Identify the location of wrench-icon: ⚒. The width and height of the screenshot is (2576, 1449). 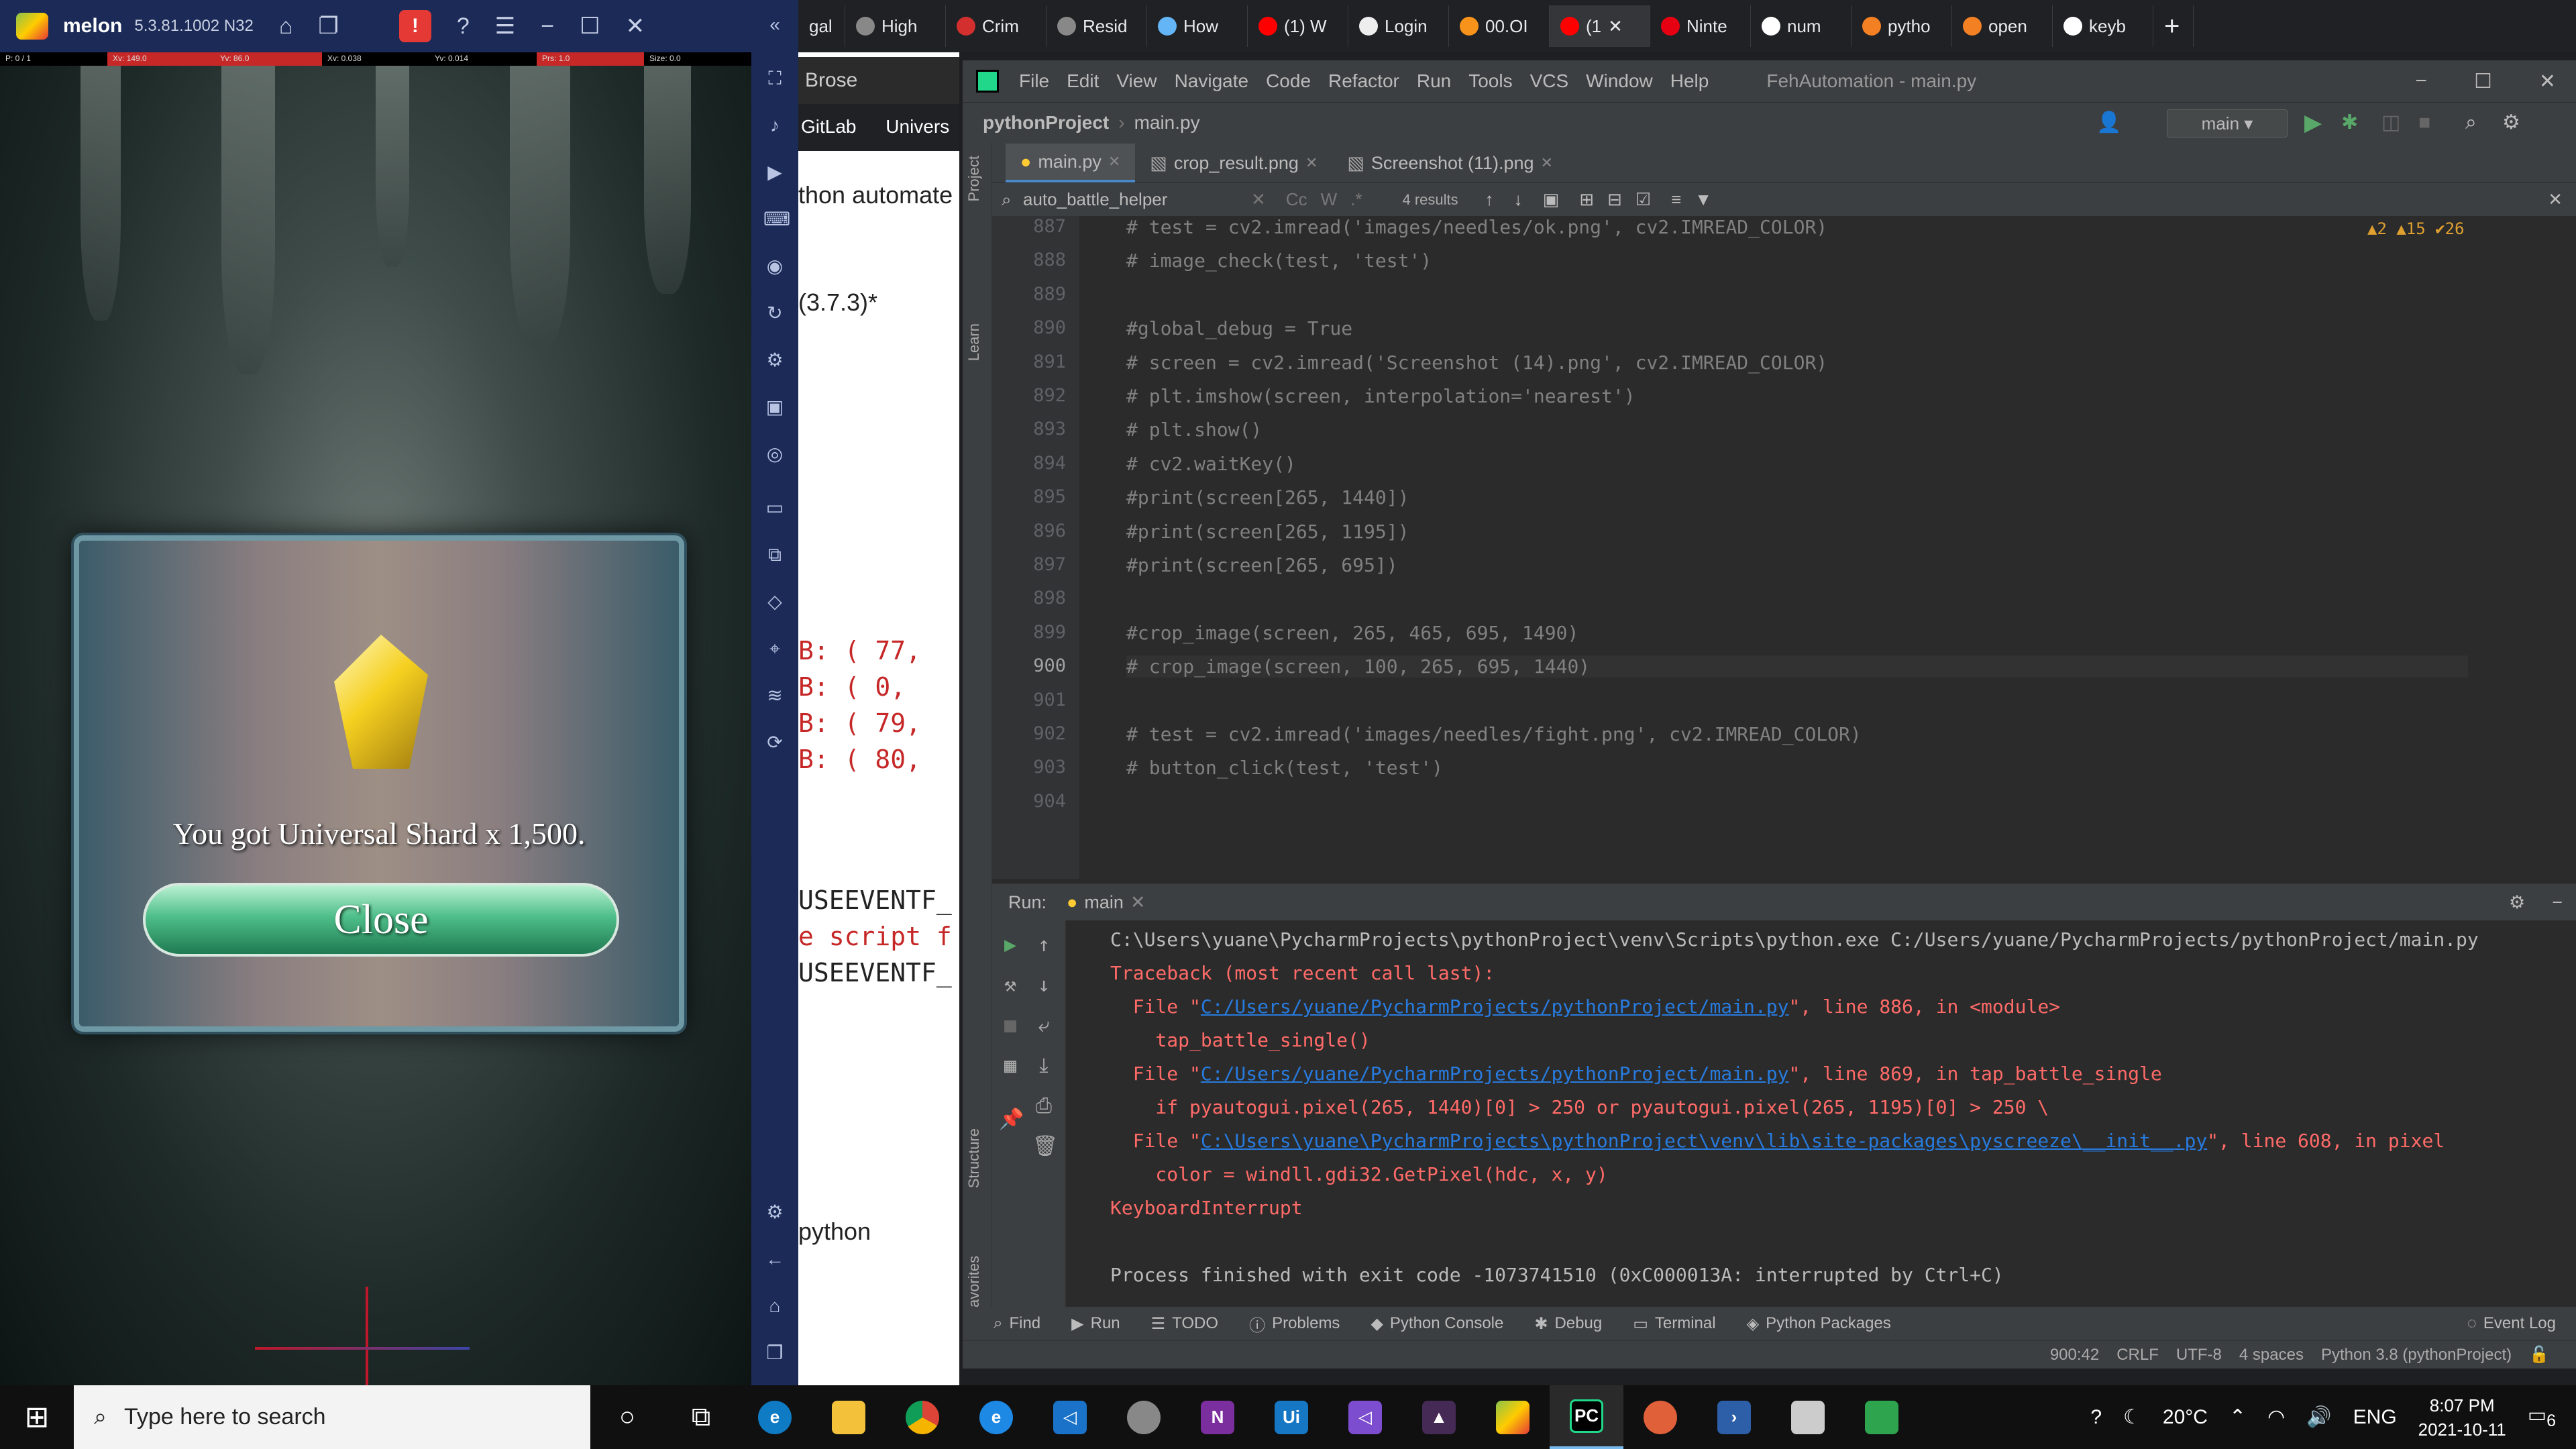
(1010, 985).